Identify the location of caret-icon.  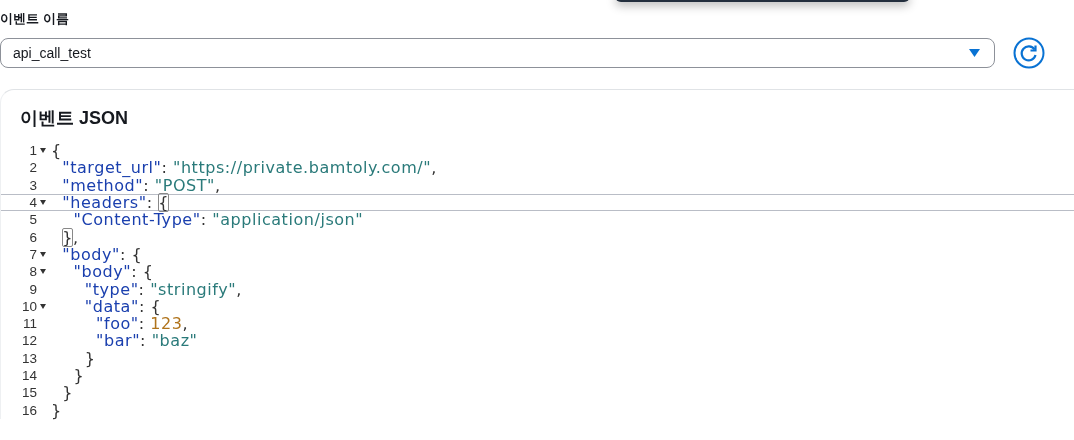
(974, 53).